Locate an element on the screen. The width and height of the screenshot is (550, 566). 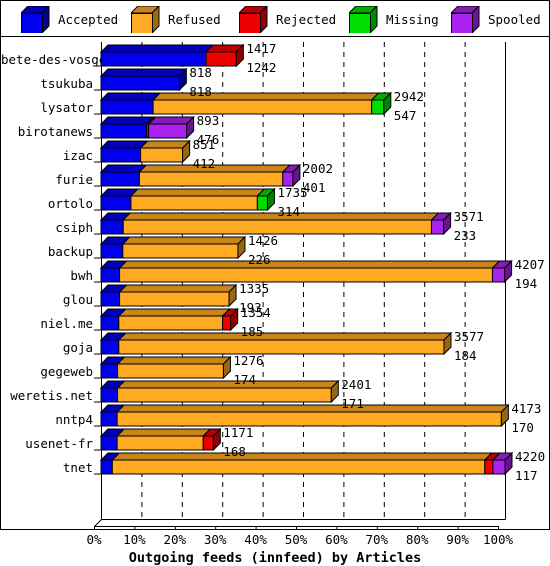
legend-label: Spooled is located at coordinates (514, 19).